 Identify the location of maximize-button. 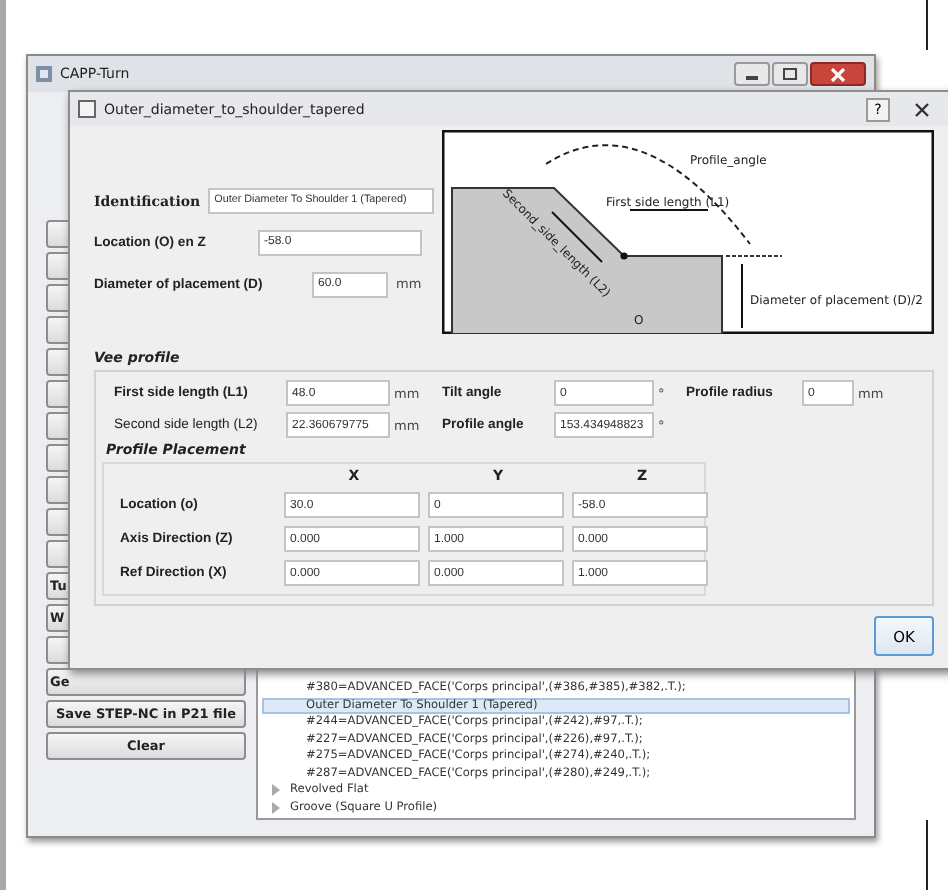
(790, 74).